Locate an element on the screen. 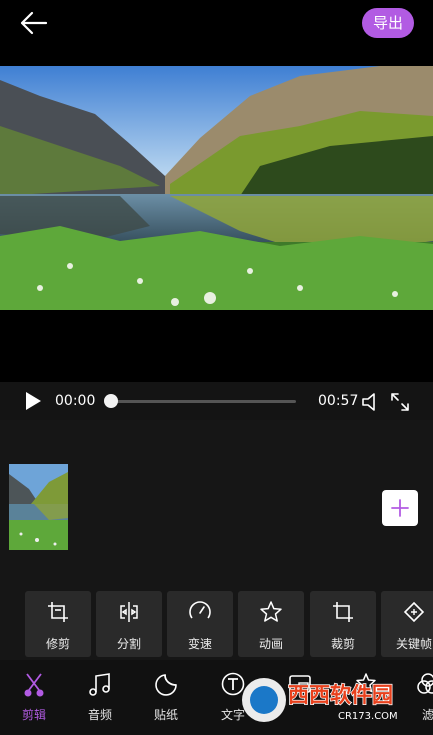  tab-label: 剪辑 is located at coordinates (33, 715).